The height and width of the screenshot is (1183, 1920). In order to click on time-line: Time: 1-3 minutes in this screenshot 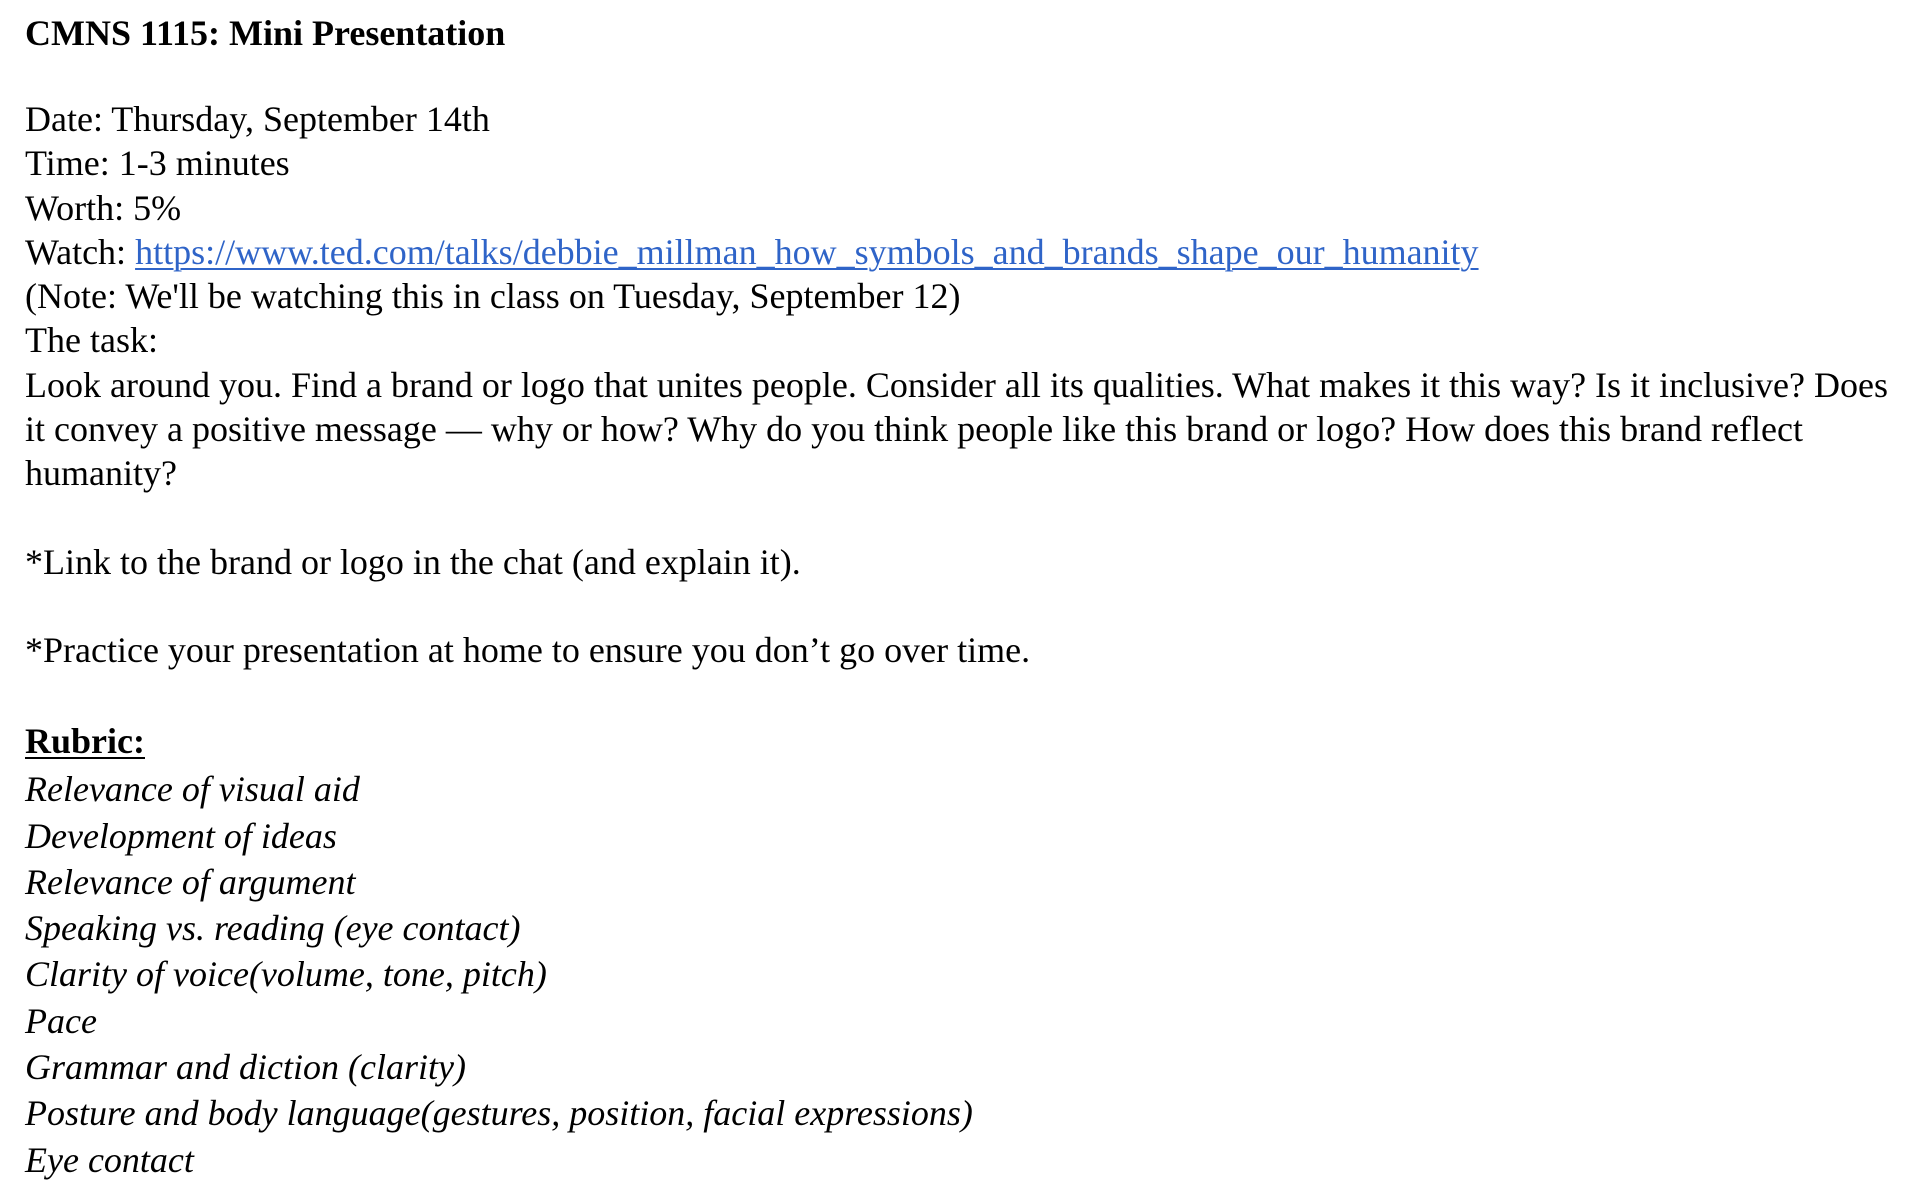, I will do `click(157, 163)`.